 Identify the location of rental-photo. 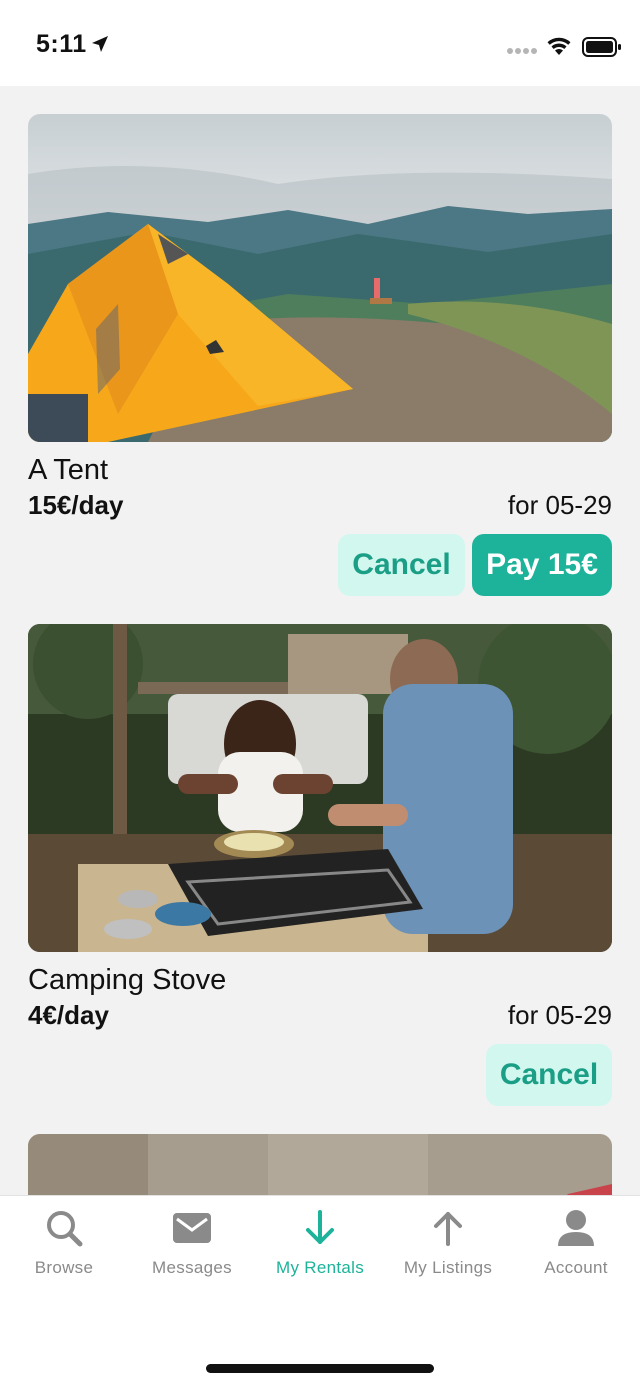
(320, 1164).